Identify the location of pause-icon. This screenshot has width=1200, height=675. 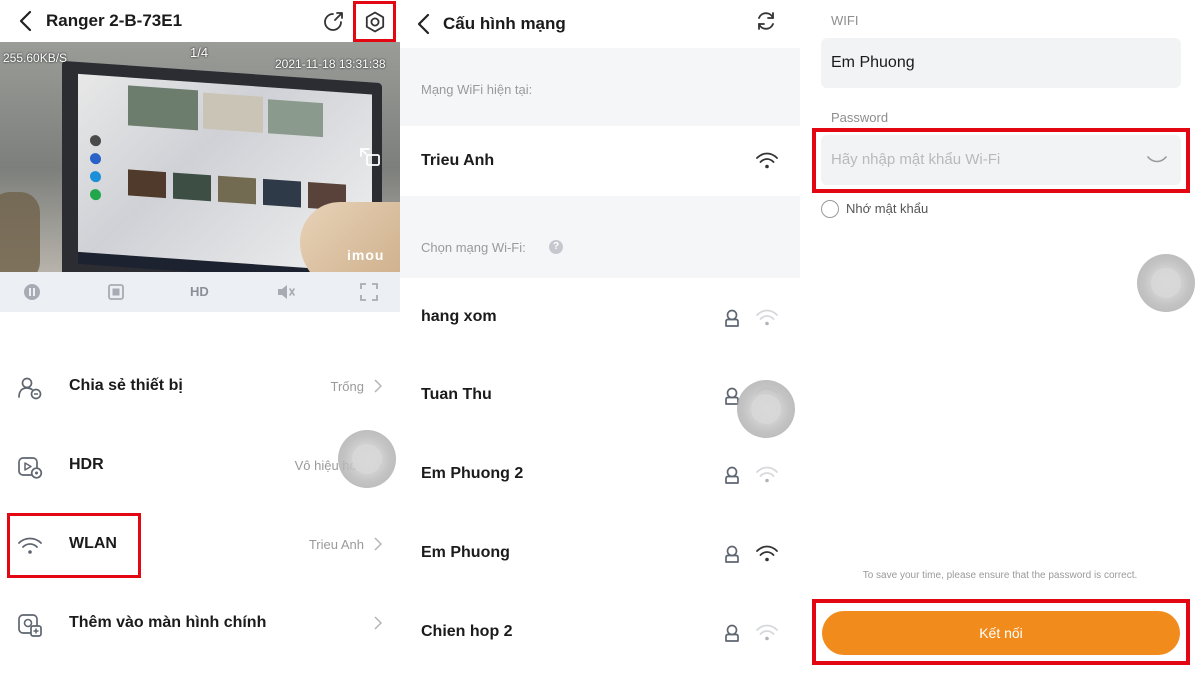
(32, 292).